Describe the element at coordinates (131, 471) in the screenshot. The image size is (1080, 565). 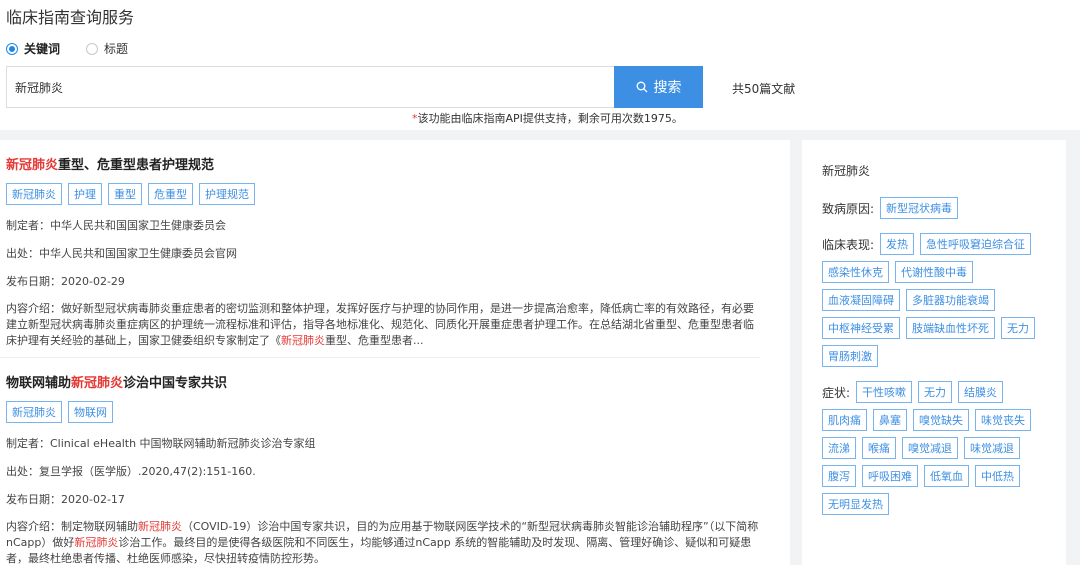
I see `result-source: 出处：复旦学报（医学版）.2020,47(2):151-160.` at that location.